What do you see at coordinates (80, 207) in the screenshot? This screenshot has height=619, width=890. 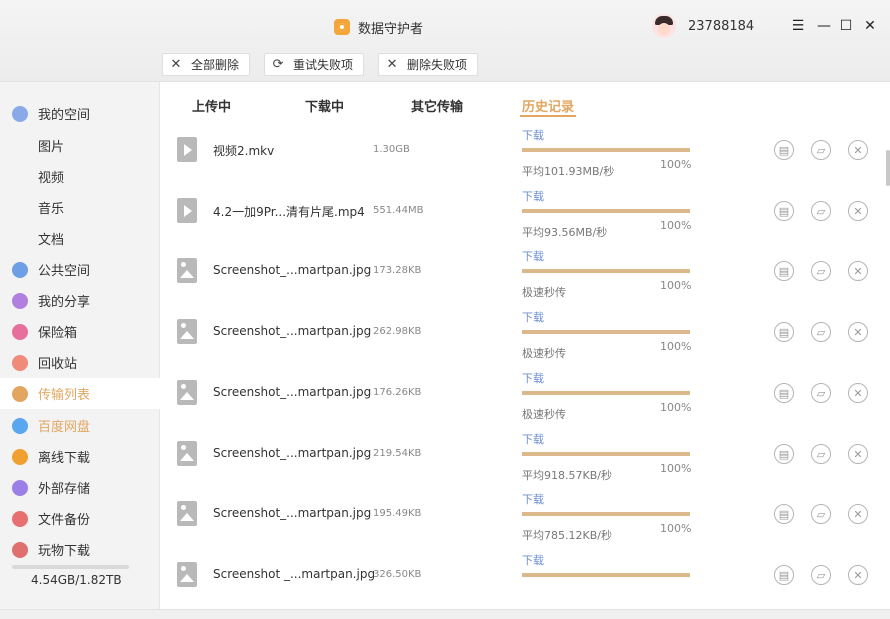 I see `sidebar-item-music: 音乐` at bounding box center [80, 207].